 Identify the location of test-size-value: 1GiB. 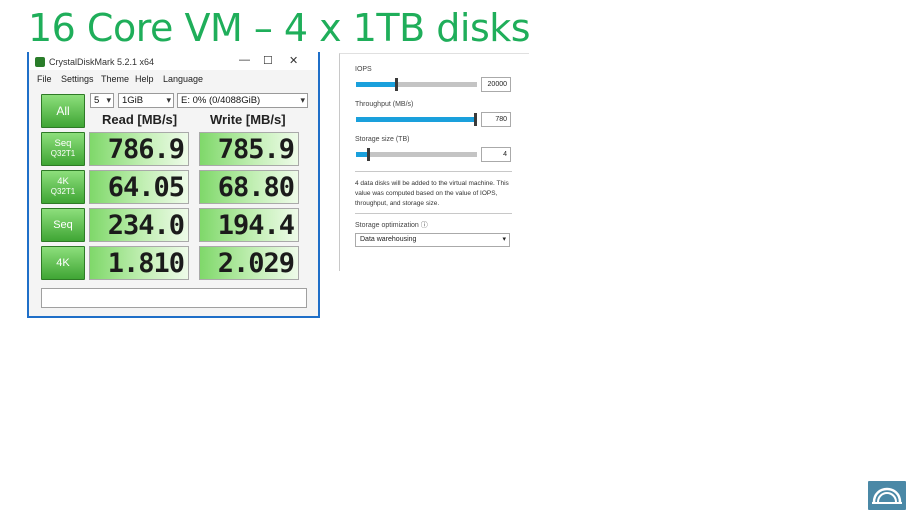
(133, 100).